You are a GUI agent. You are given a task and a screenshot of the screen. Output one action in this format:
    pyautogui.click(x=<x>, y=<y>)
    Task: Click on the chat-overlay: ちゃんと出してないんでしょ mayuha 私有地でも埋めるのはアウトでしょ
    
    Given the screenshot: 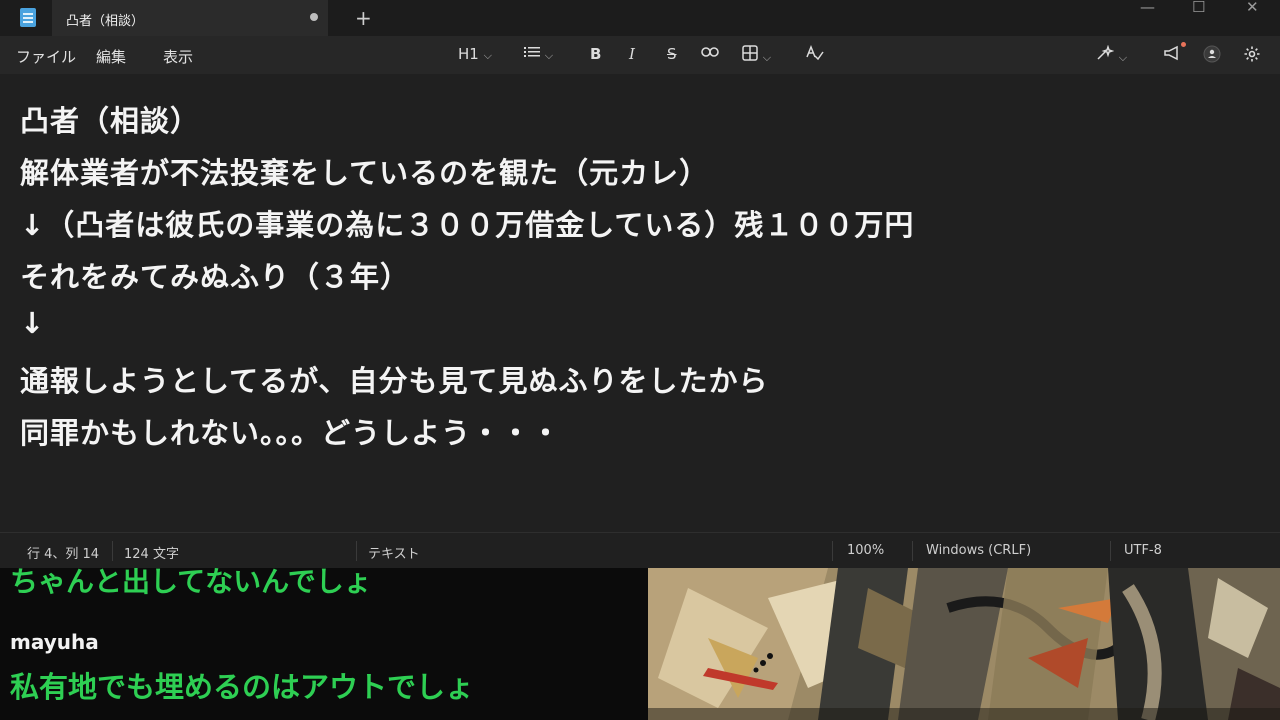 What is the action you would take?
    pyautogui.click(x=324, y=644)
    